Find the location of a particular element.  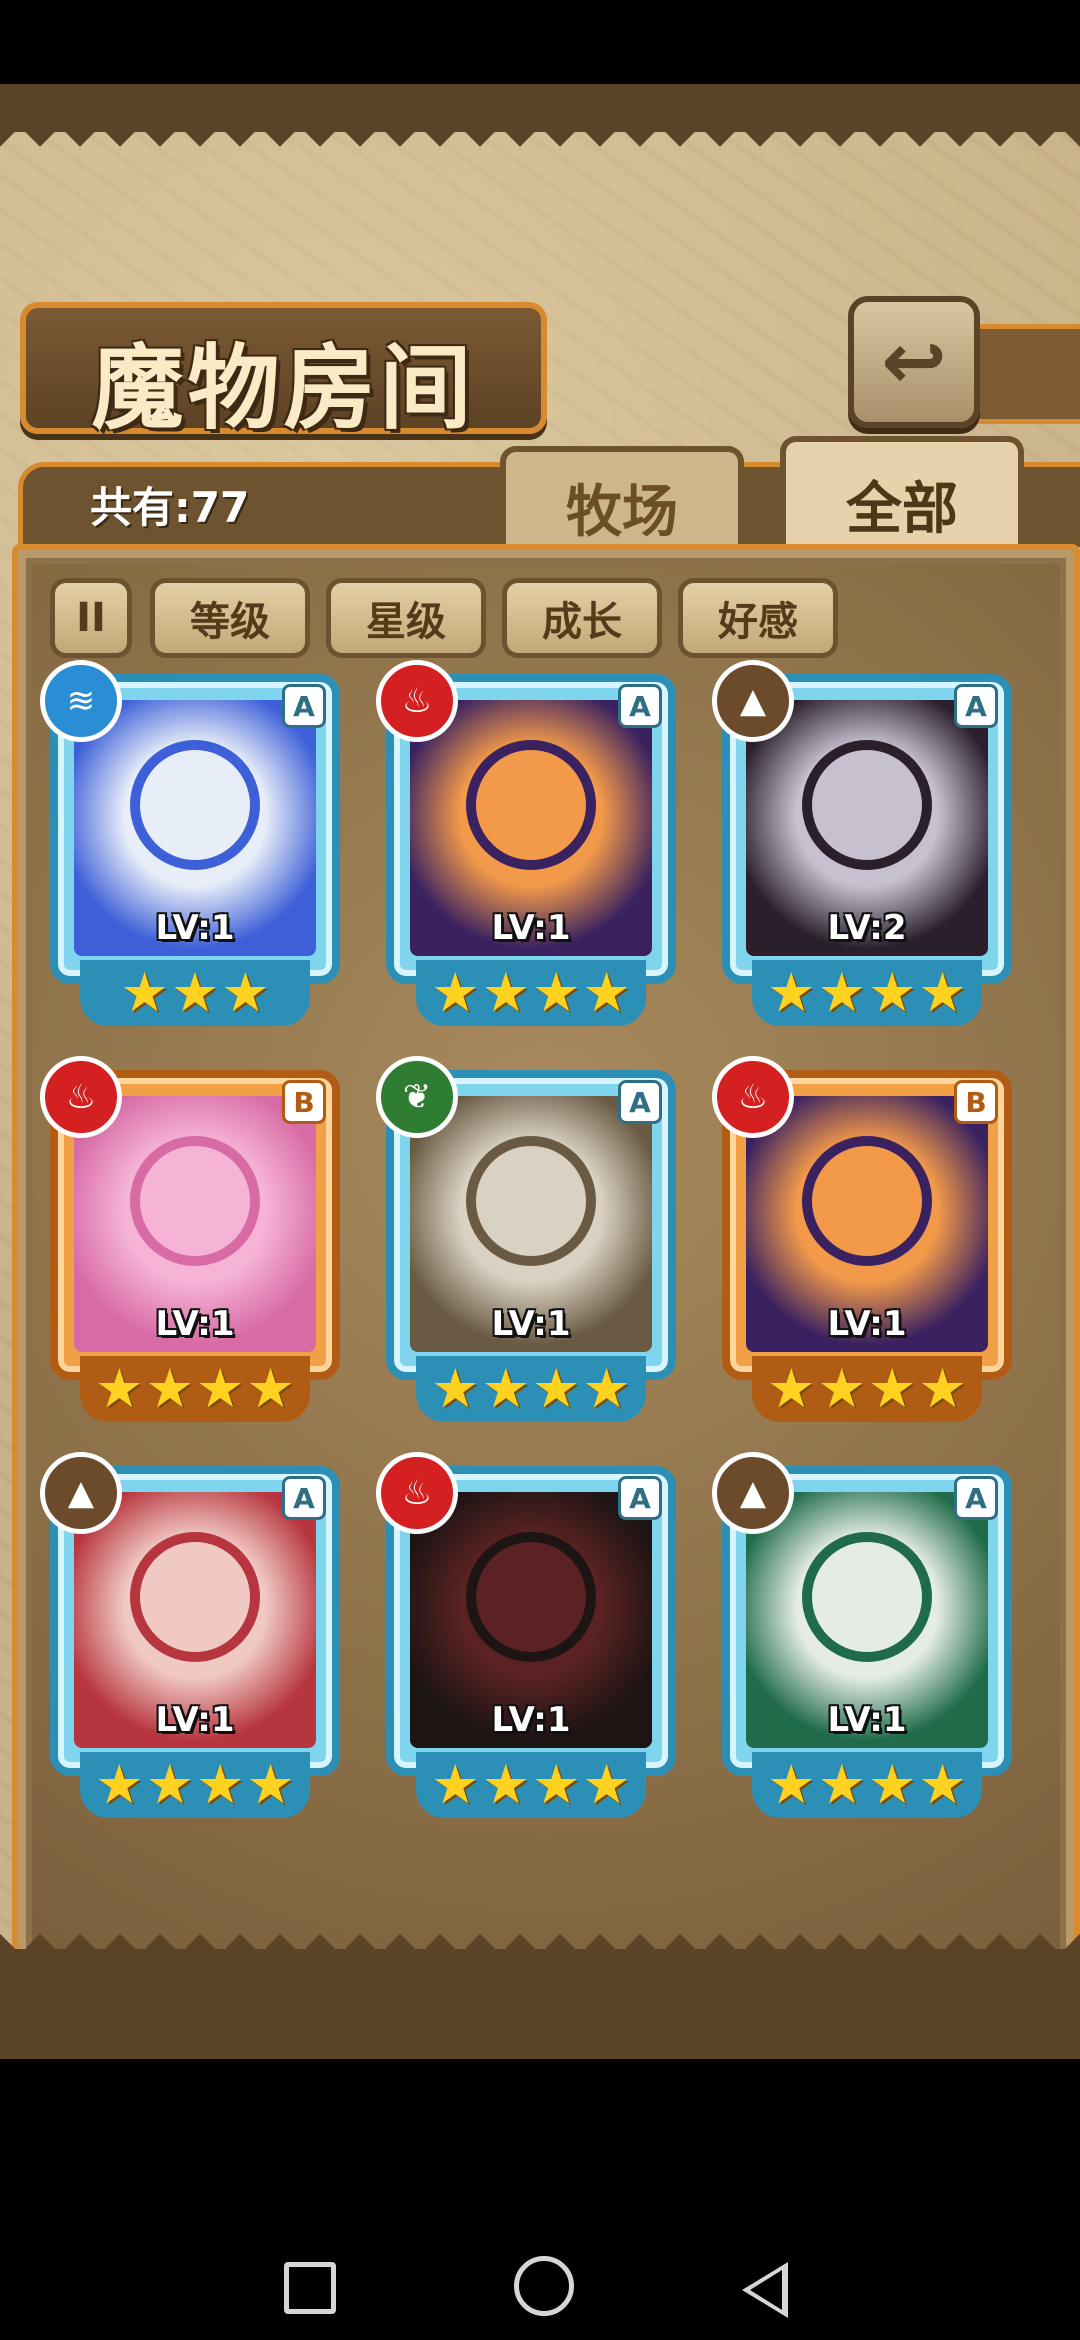

sort-level-button: 等级 is located at coordinates (230, 618).